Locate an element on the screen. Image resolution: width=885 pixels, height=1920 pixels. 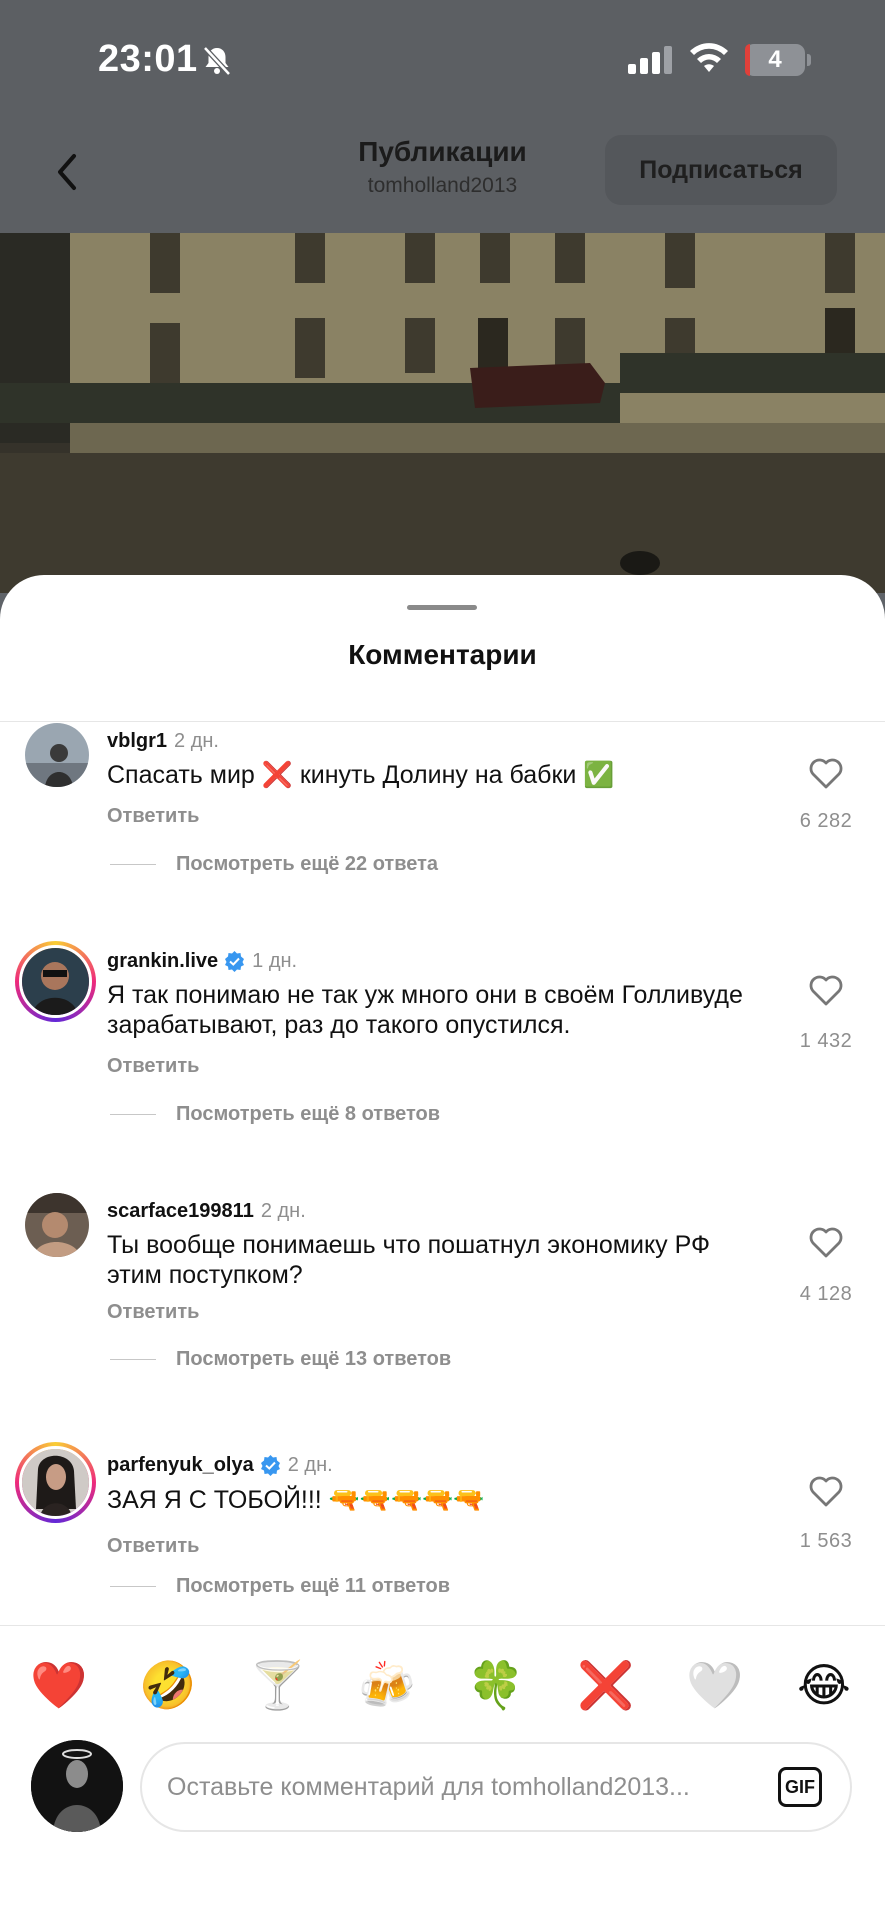
comment-username: grankin.live is located at coordinates (162, 961).